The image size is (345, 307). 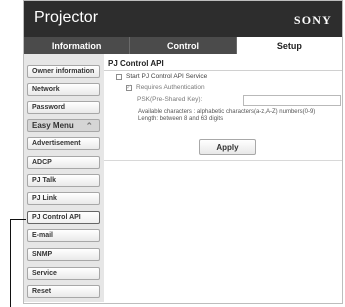 What do you see at coordinates (63, 273) in the screenshot?
I see `sidebar-item-service: Service` at bounding box center [63, 273].